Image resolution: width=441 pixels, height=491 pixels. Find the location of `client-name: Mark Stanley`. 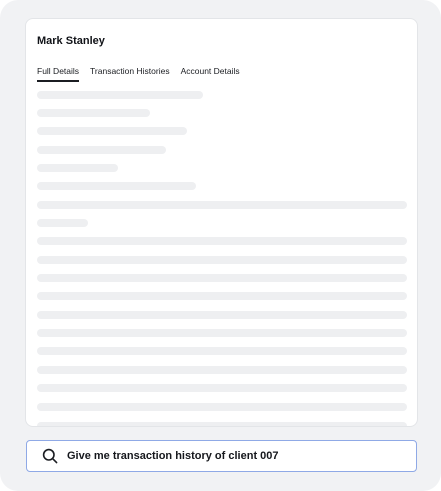

client-name: Mark Stanley is located at coordinates (71, 41).